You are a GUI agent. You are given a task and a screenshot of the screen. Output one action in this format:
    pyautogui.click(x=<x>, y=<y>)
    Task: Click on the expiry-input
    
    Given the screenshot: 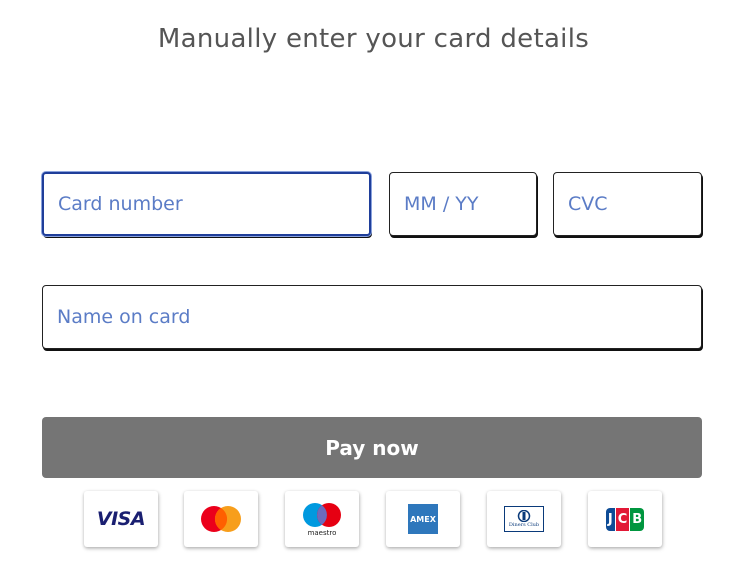 What is the action you would take?
    pyautogui.click(x=463, y=204)
    